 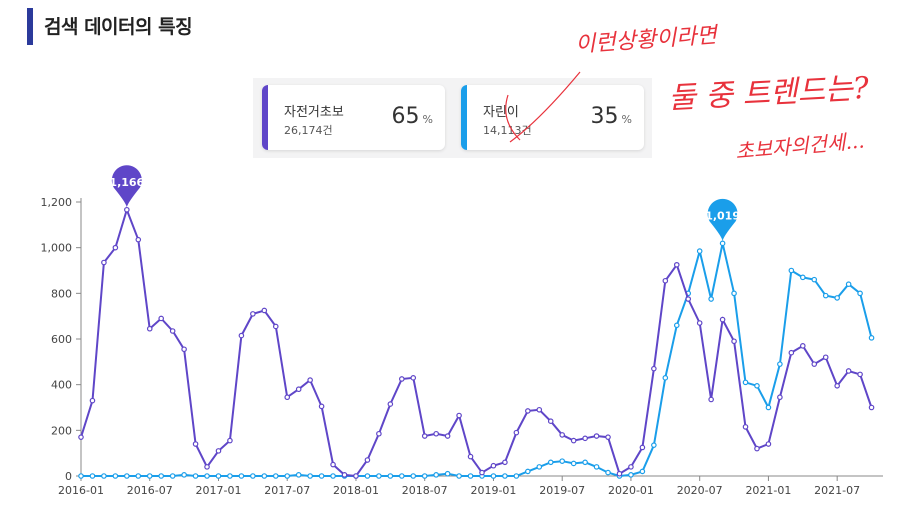 What do you see at coordinates (150, 490) in the screenshot?
I see `x-tick-label: 2016-07` at bounding box center [150, 490].